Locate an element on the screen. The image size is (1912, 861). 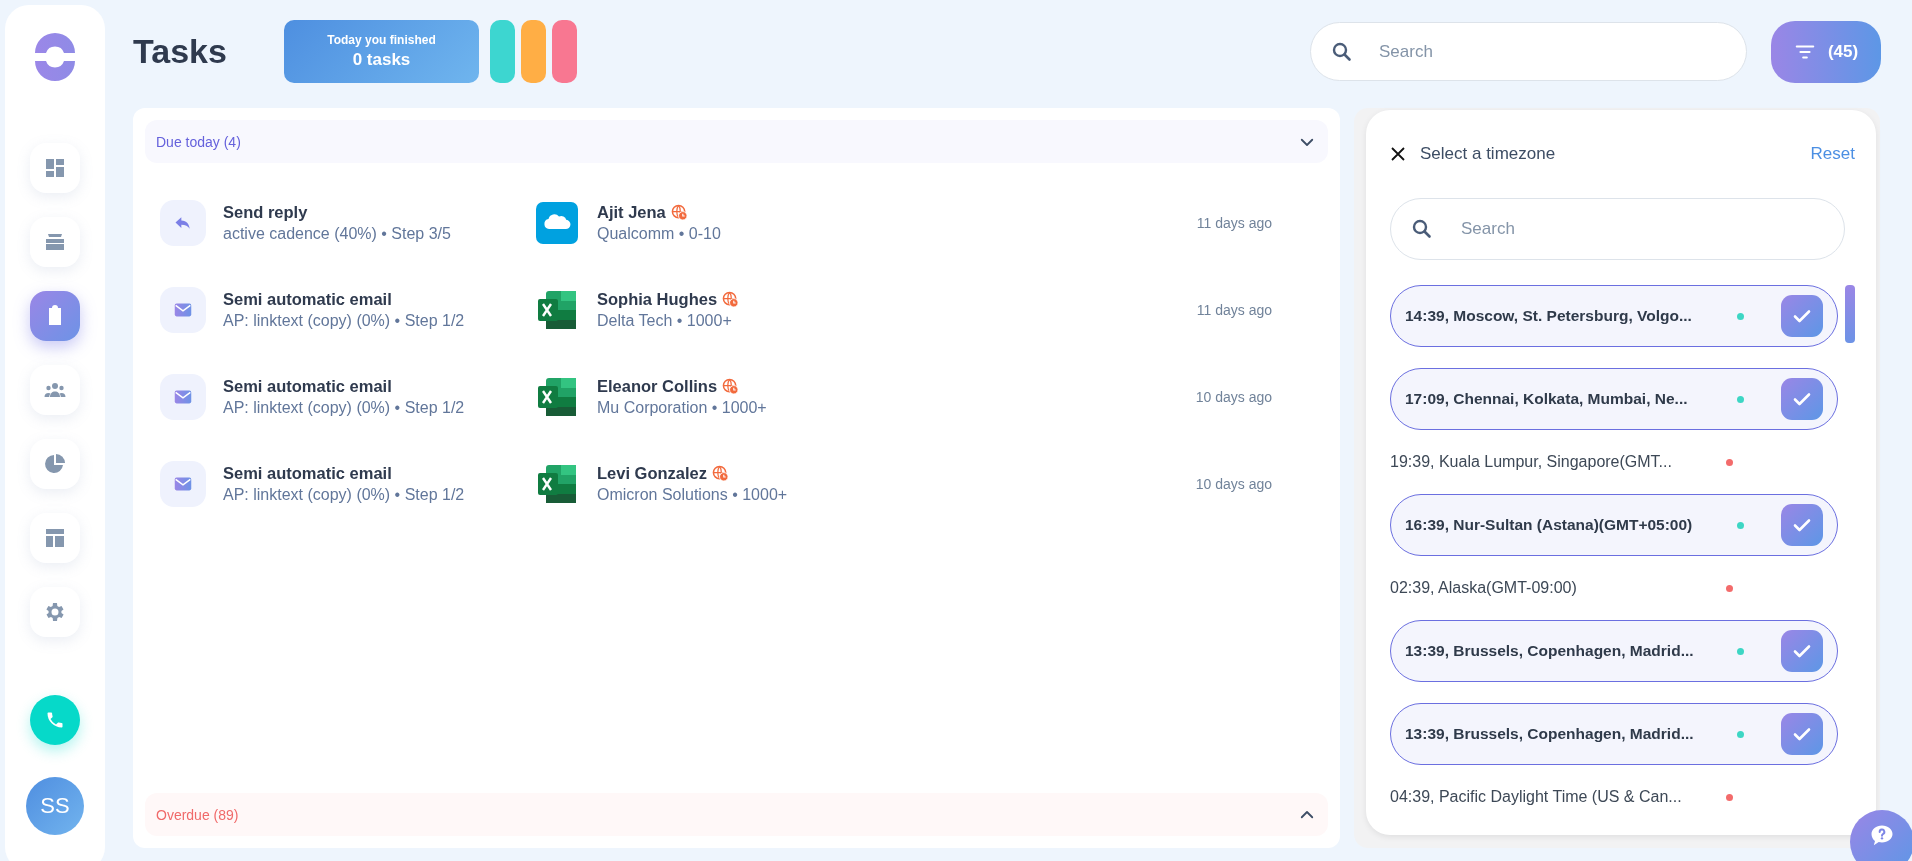
close-button is located at coordinates (1398, 154).